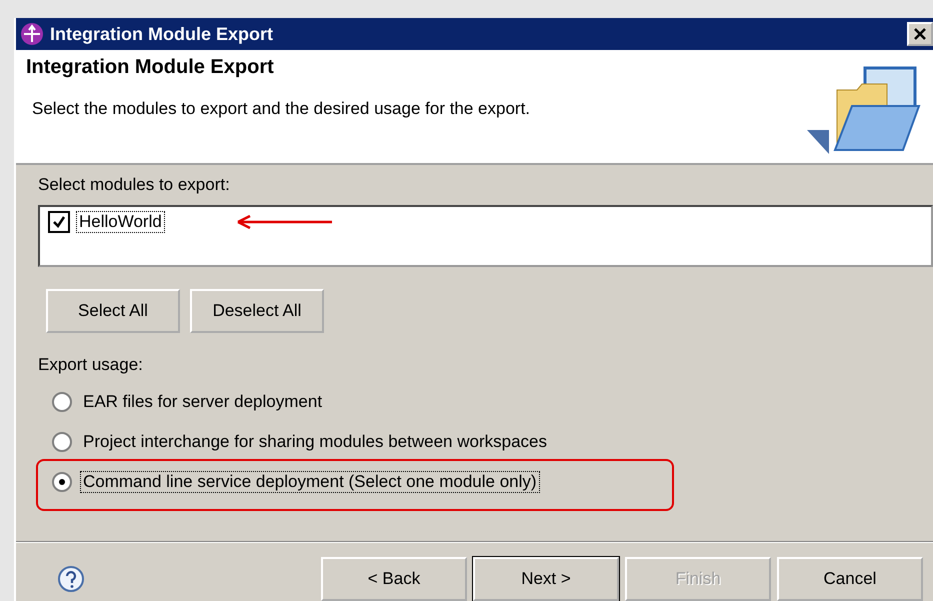 This screenshot has height=601, width=933. I want to click on close-icon, so click(920, 34).